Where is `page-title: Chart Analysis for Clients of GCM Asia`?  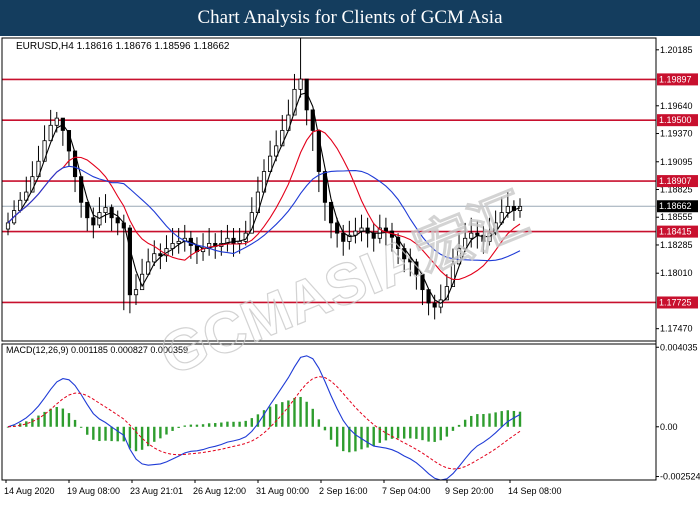 page-title: Chart Analysis for Clients of GCM Asia is located at coordinates (350, 18).